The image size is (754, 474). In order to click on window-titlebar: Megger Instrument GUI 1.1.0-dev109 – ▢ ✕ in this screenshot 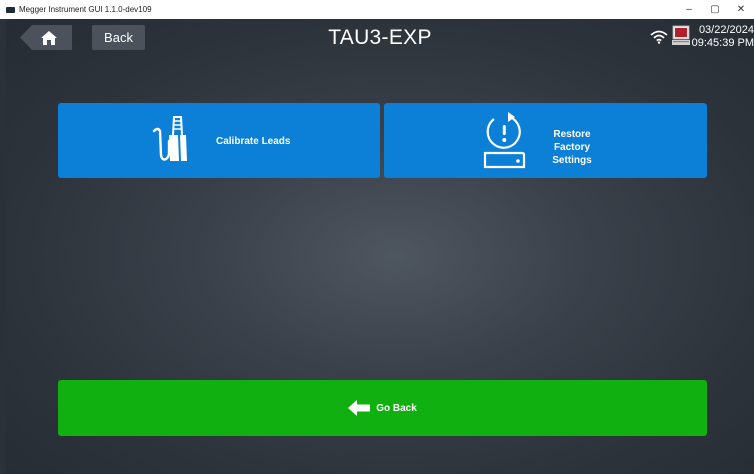, I will do `click(377, 9)`.